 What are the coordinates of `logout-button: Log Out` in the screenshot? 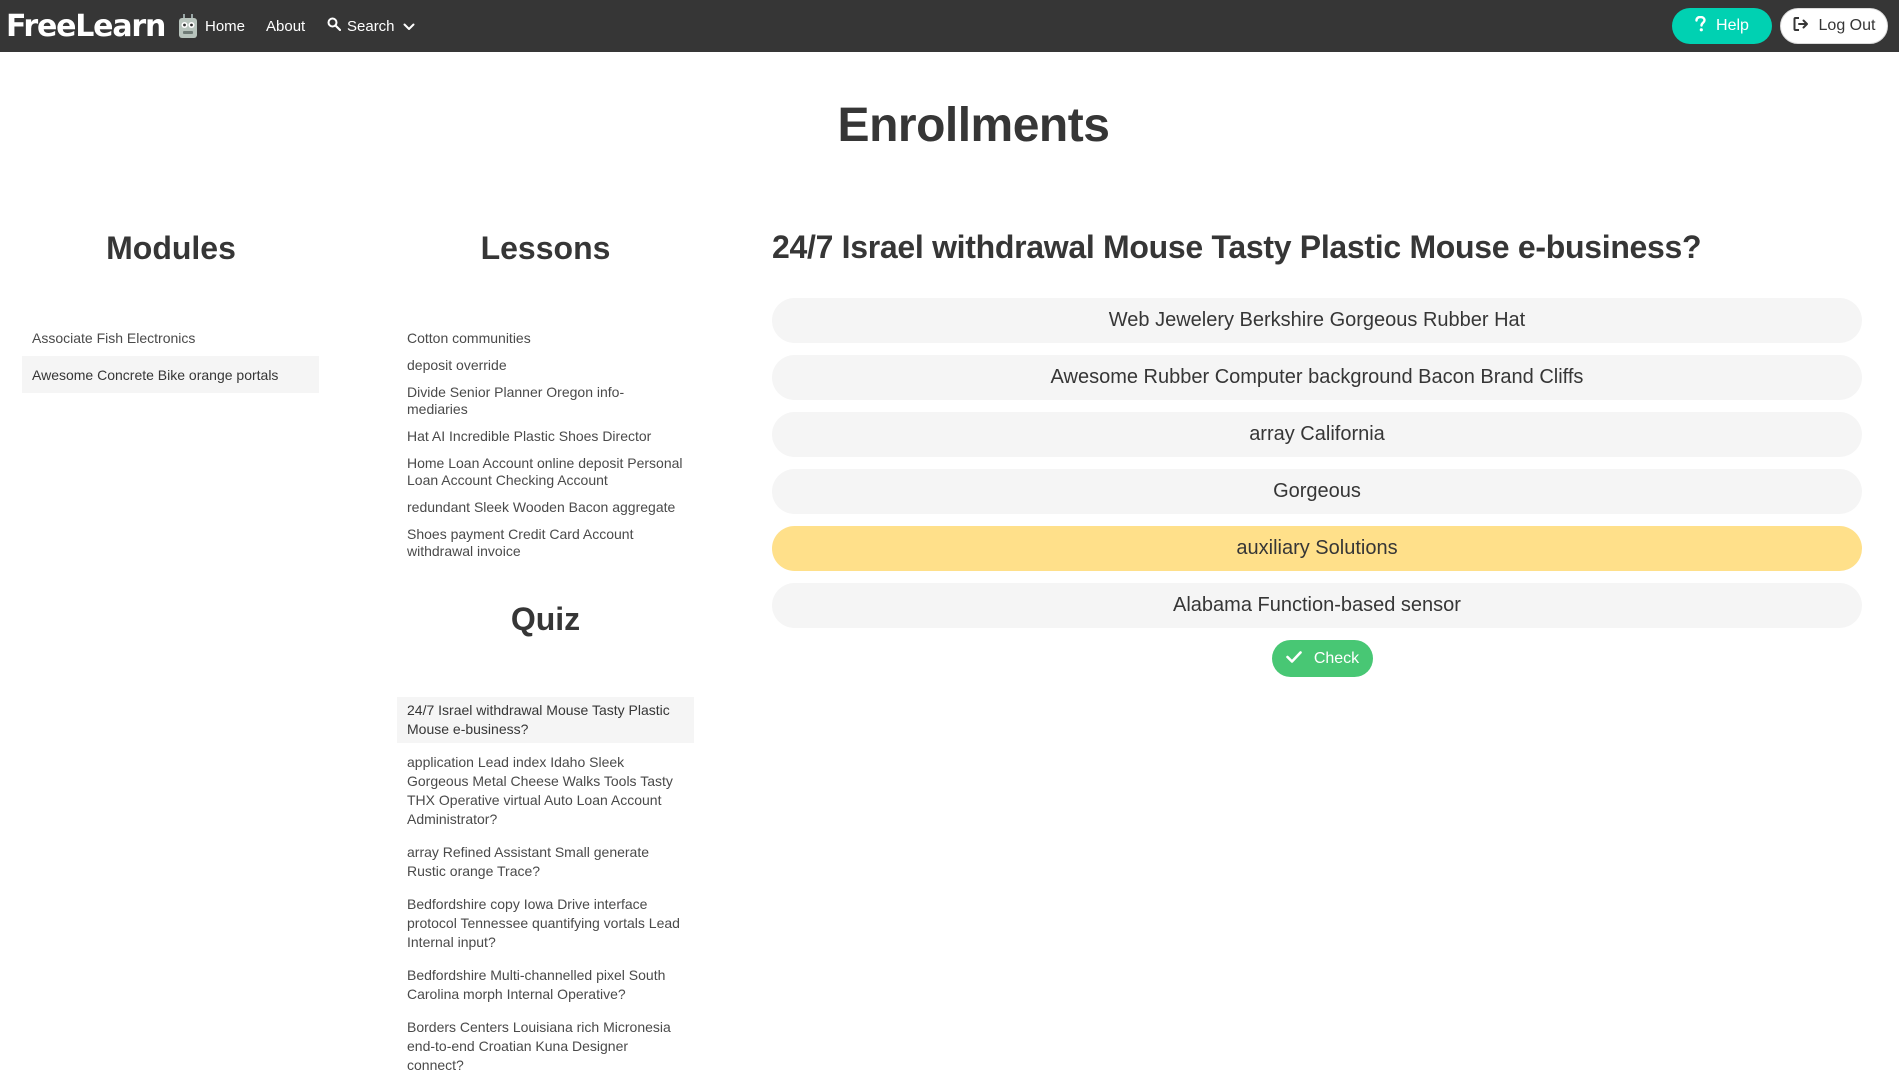 It's located at (1834, 26).